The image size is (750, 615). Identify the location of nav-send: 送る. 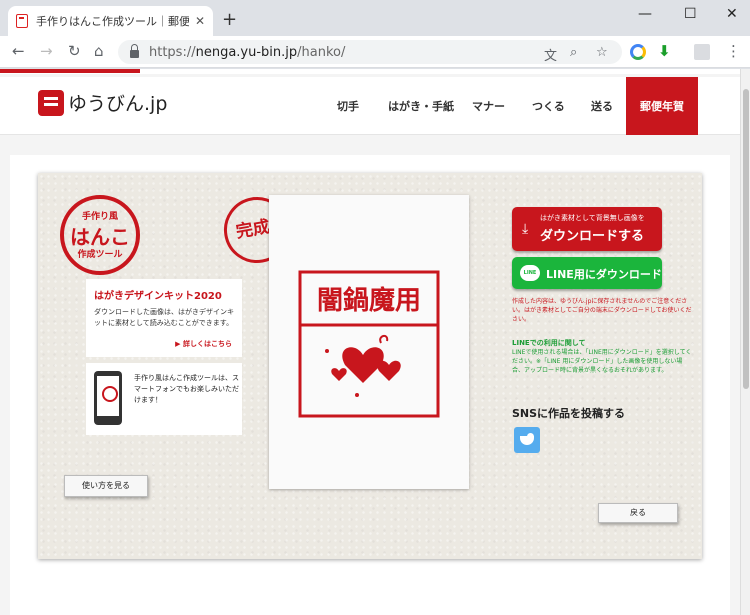
(602, 106).